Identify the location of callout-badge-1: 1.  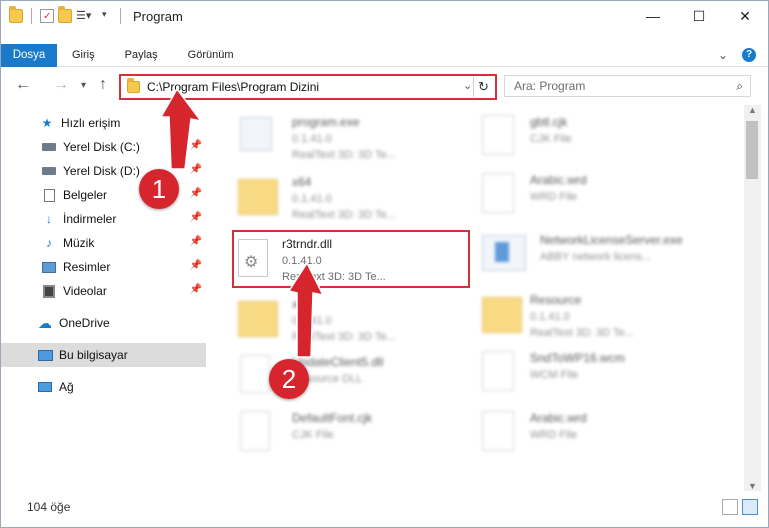
(159, 189).